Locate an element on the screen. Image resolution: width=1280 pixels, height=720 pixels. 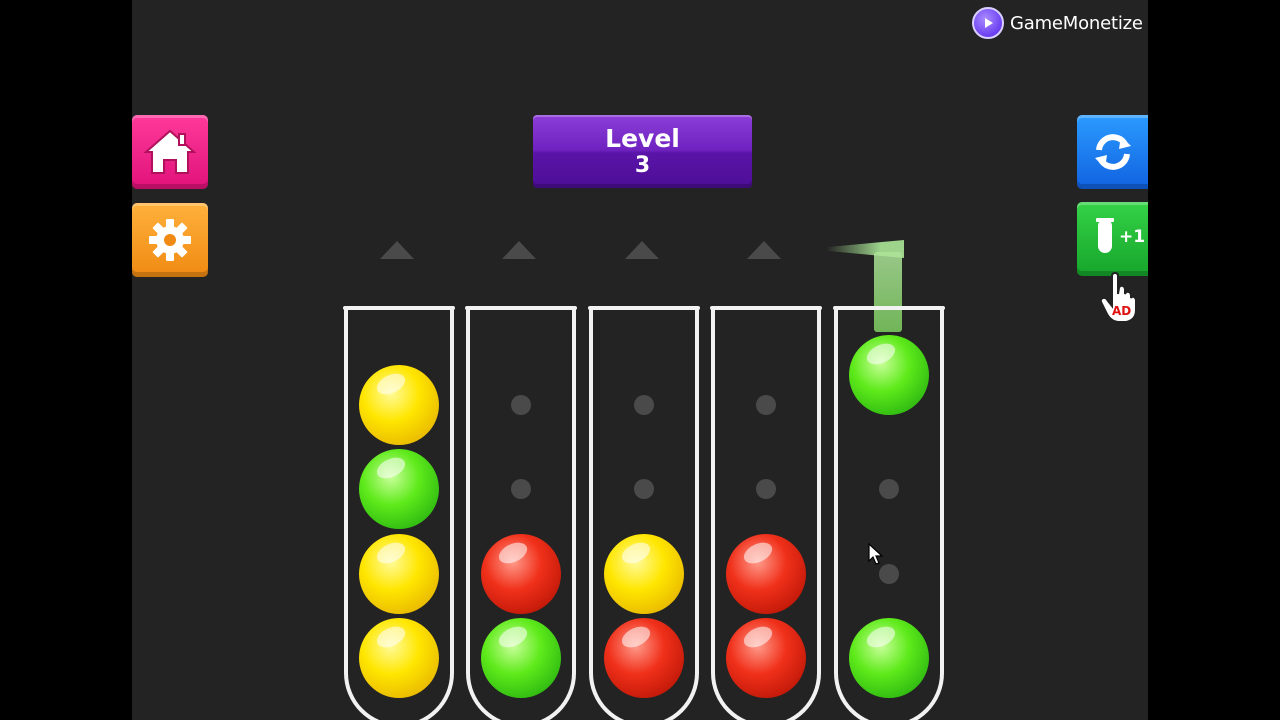
home-button is located at coordinates (170, 152).